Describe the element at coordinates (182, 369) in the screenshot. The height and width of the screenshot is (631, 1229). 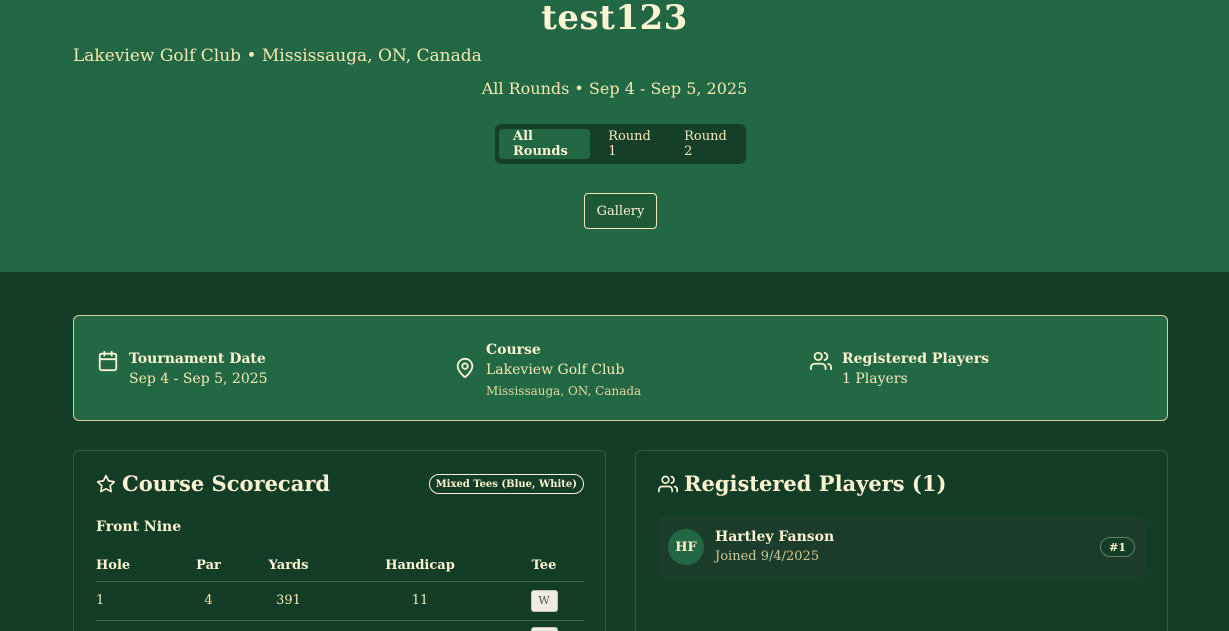
I see `info-tournament-date: Tournament Date Sep 4 - Sep 5, 2025` at that location.